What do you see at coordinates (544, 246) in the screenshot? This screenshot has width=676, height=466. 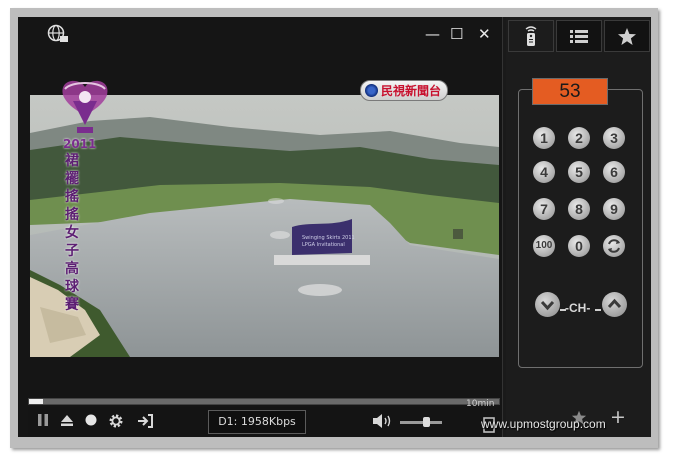 I see `key-100: 100` at bounding box center [544, 246].